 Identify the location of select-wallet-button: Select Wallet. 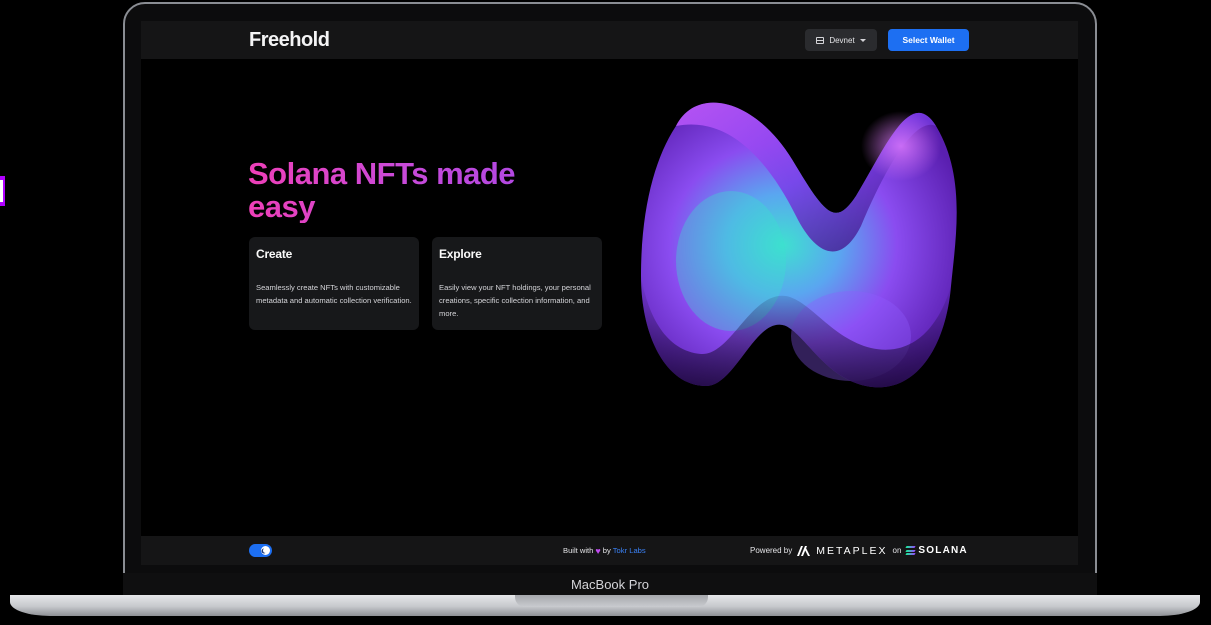
(928, 40).